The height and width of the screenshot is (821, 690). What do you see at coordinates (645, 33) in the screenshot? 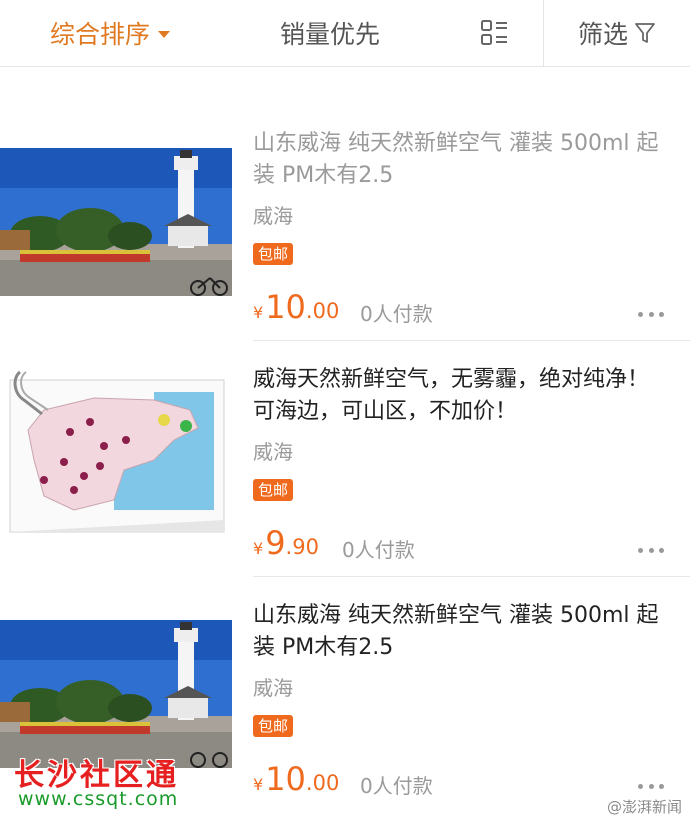
I see `funnel-icon` at bounding box center [645, 33].